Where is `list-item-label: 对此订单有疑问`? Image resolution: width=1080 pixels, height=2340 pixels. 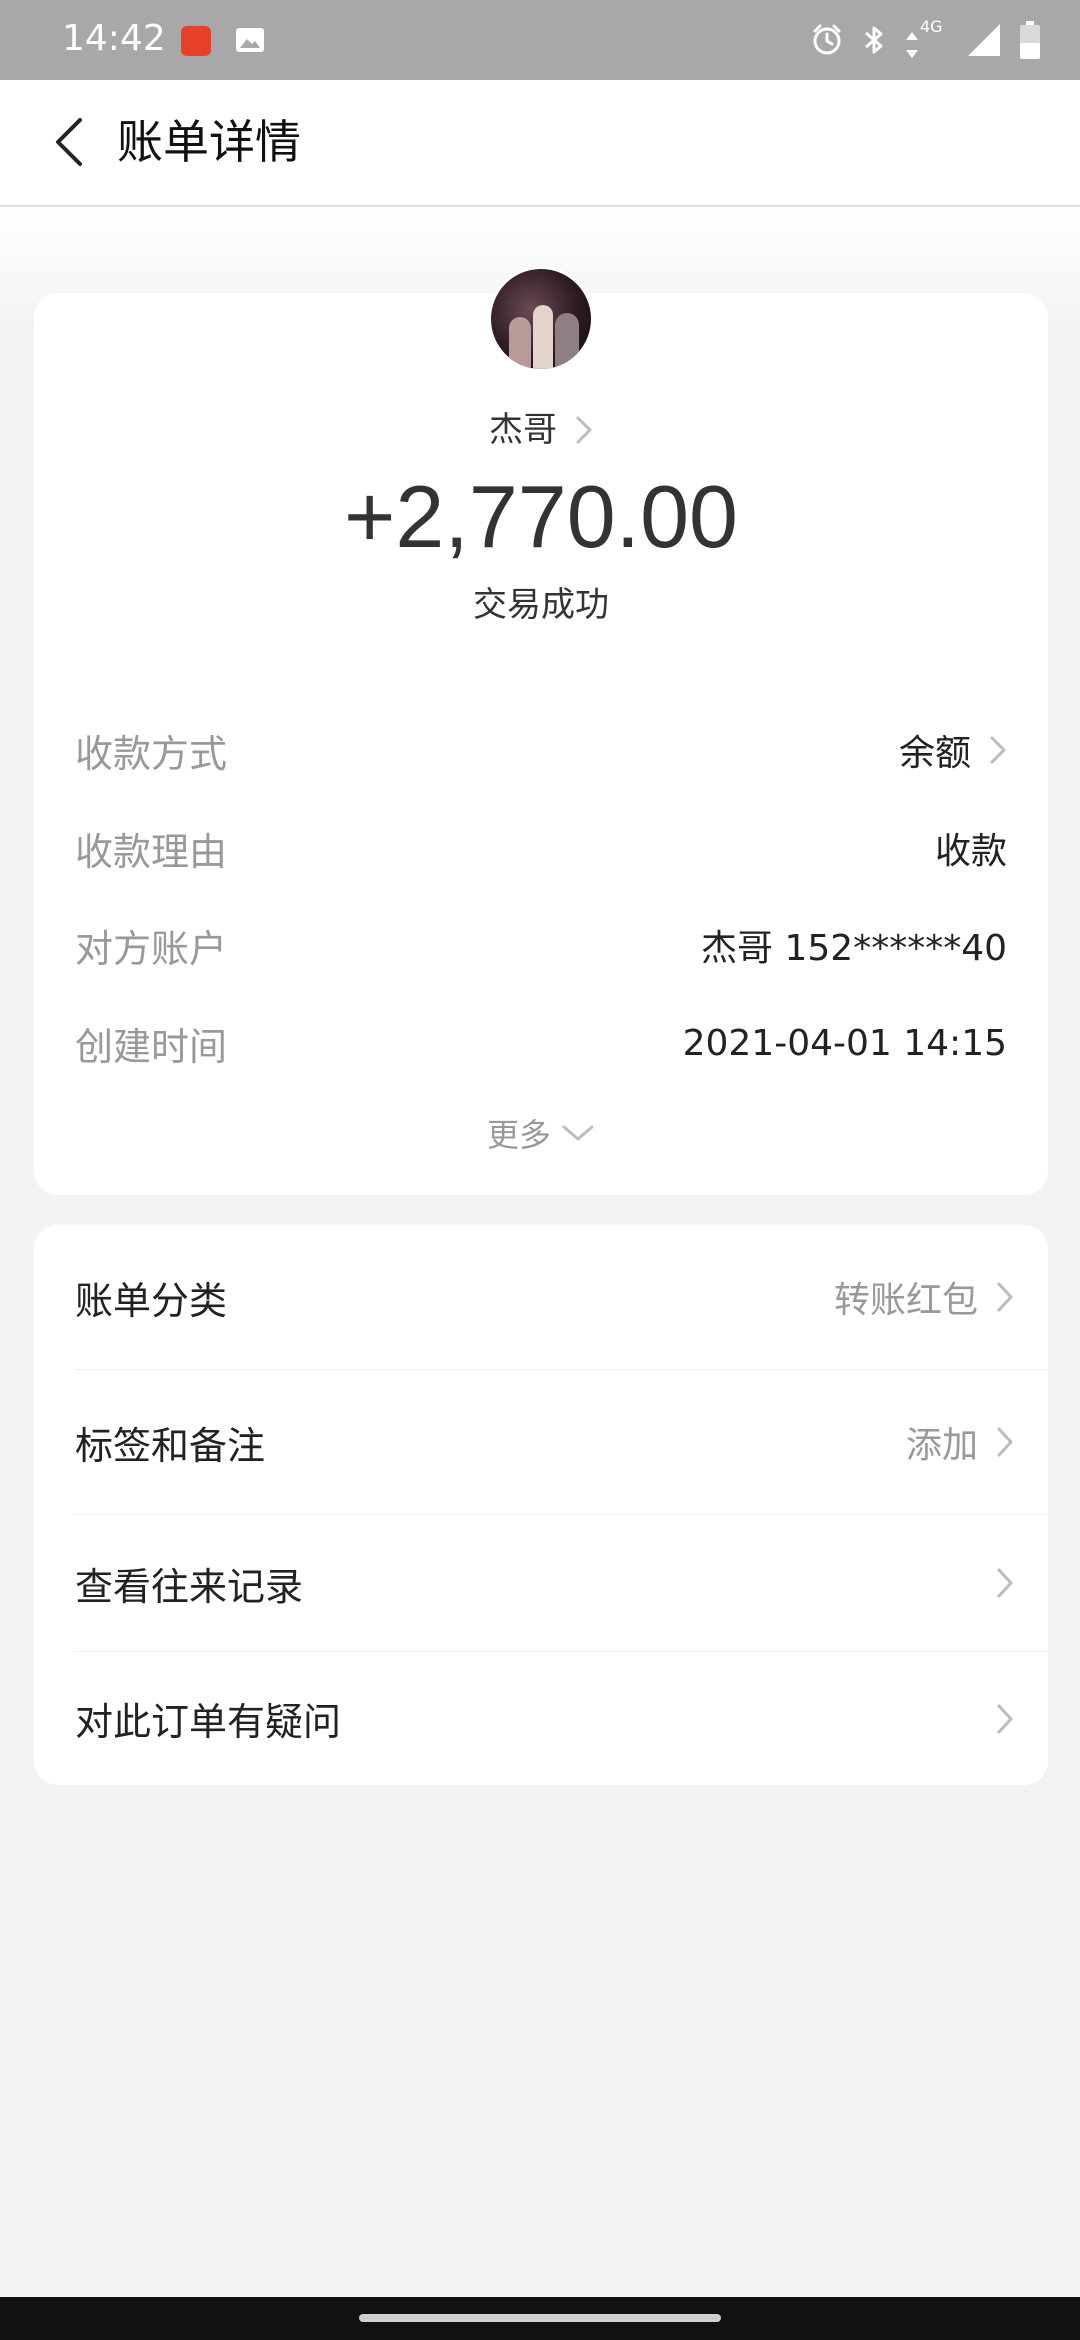 list-item-label: 对此订单有疑问 is located at coordinates (208, 1722).